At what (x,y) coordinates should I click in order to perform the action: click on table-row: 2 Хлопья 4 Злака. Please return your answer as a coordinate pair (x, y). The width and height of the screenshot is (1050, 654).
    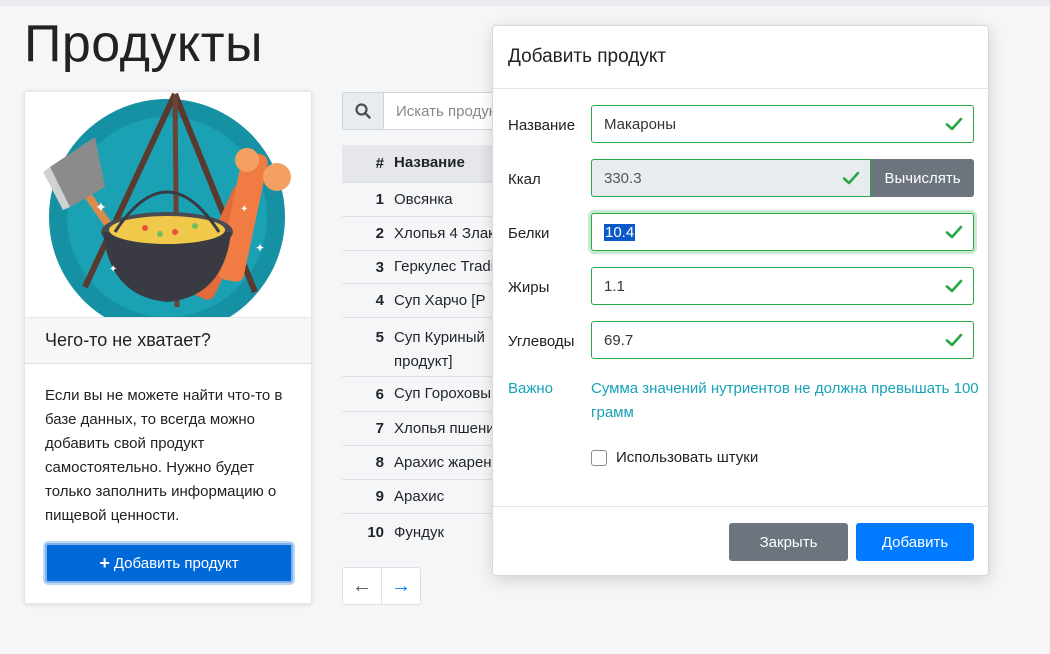
    Looking at the image, I should click on (422, 234).